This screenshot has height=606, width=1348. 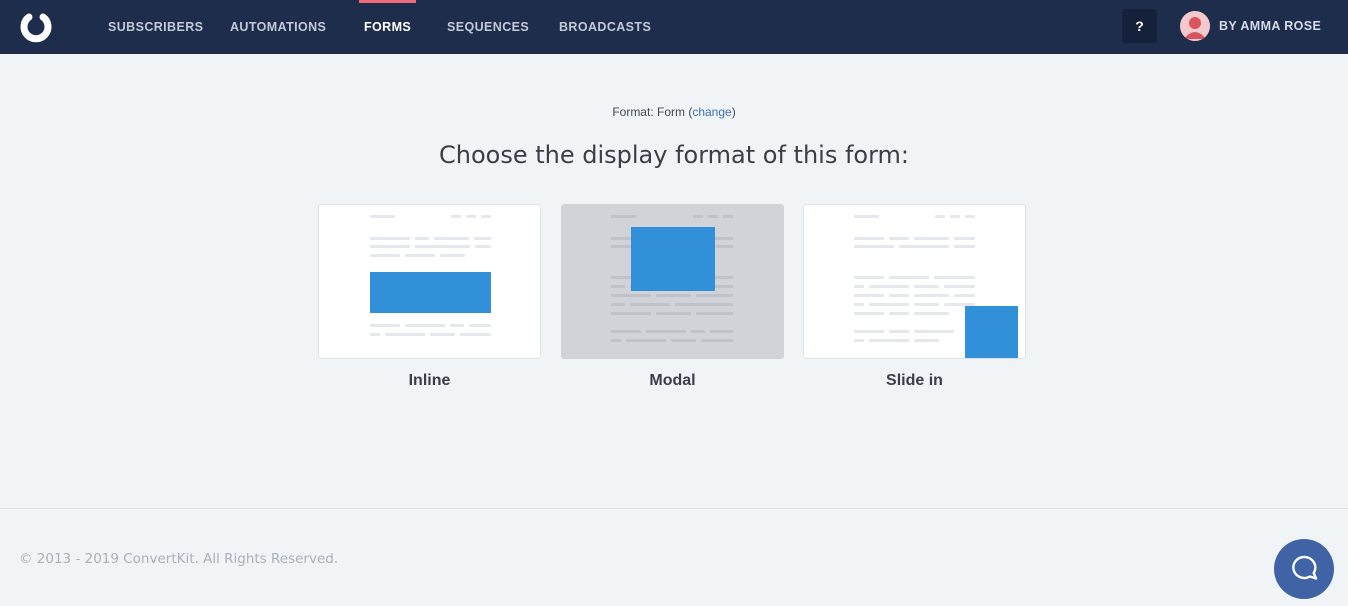 I want to click on avatar, so click(x=1195, y=26).